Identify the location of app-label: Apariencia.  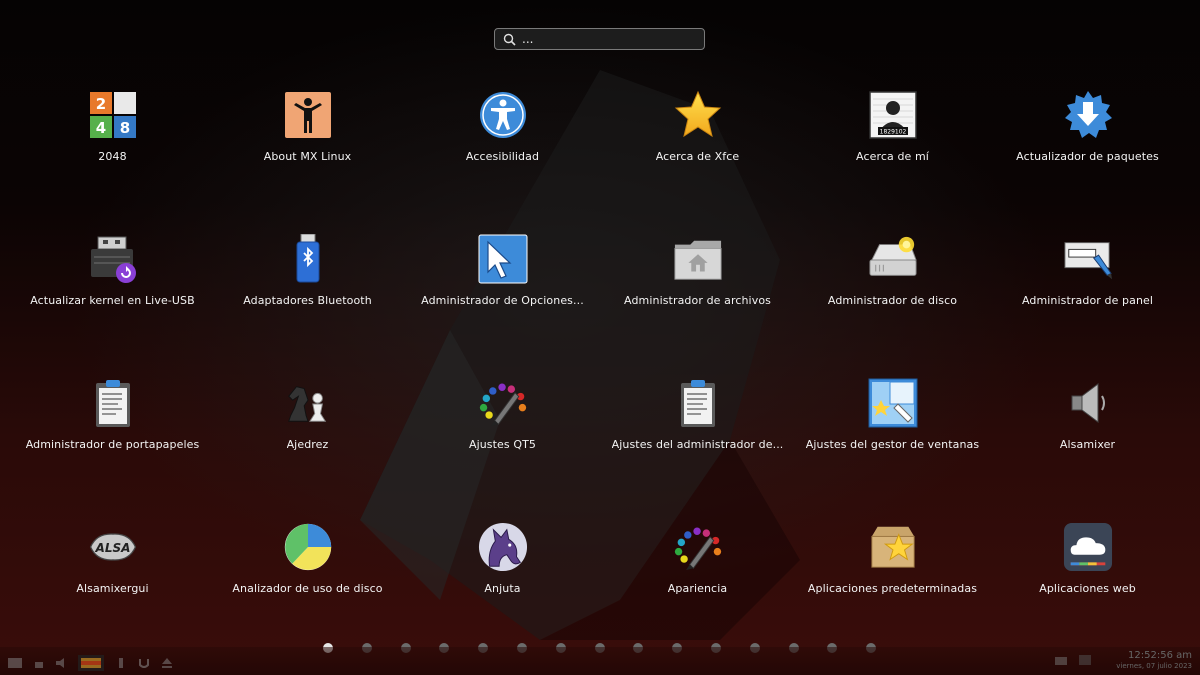
(697, 588).